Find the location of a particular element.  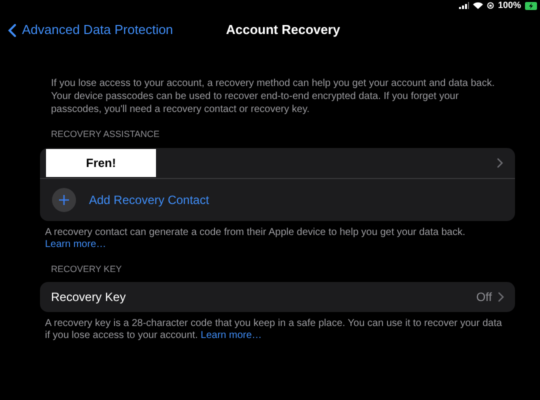

row-label: Recovery Key is located at coordinates (89, 297).